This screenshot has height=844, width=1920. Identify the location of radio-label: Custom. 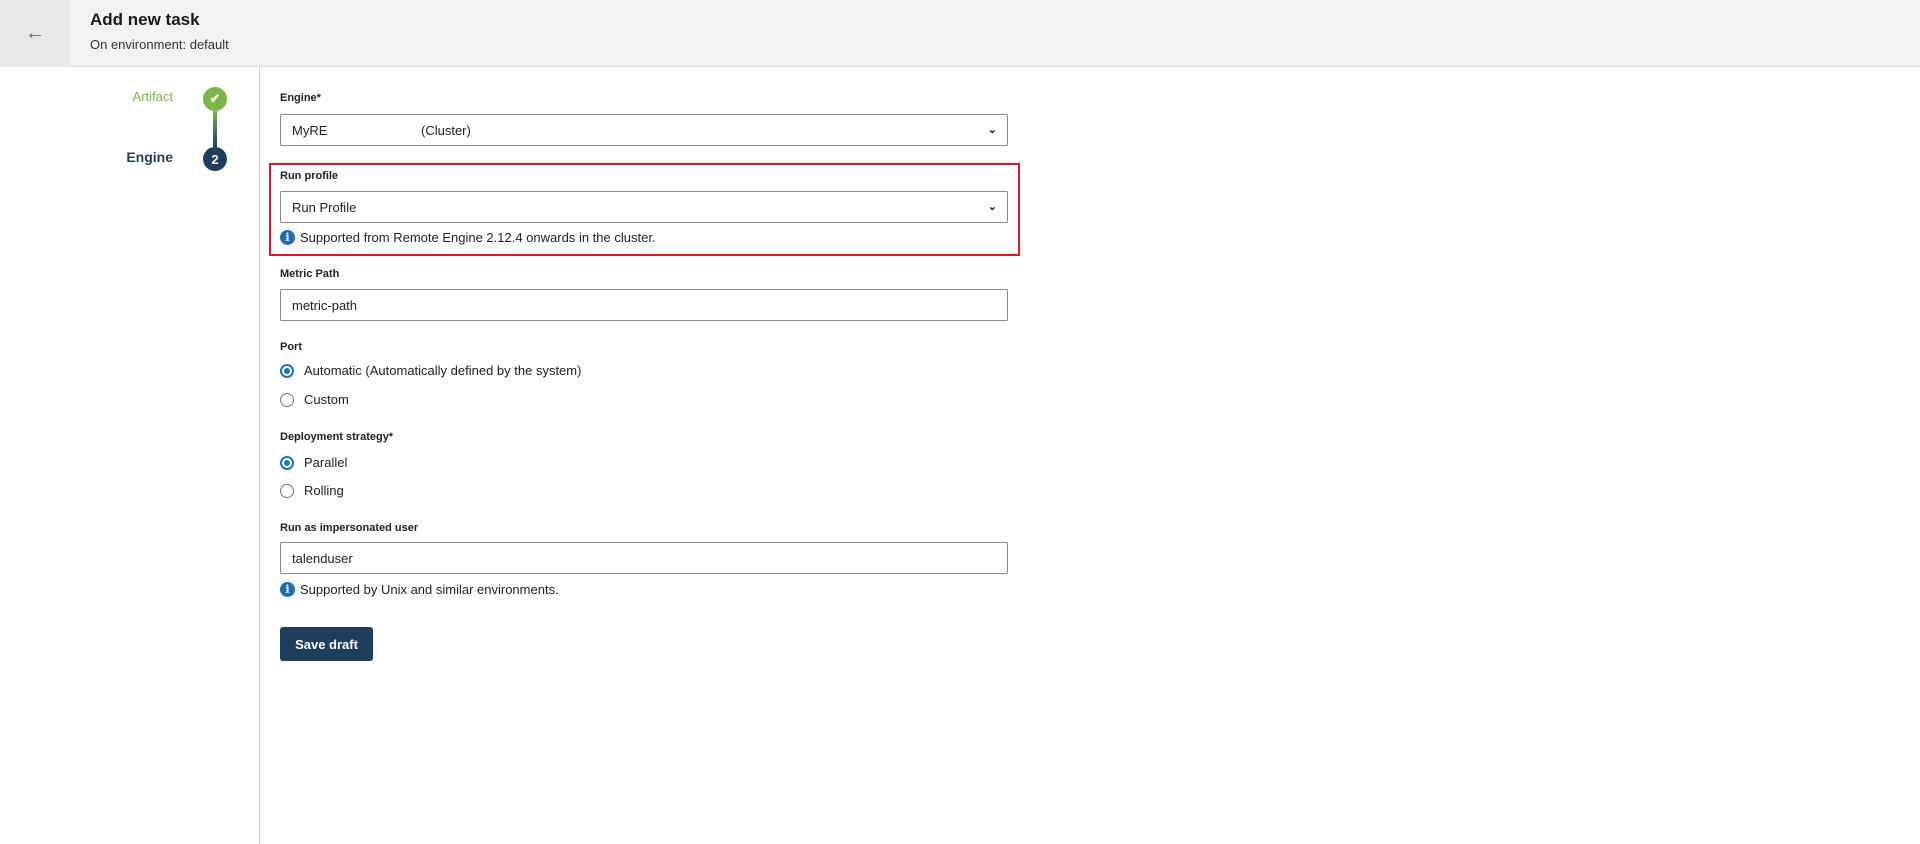
(326, 399).